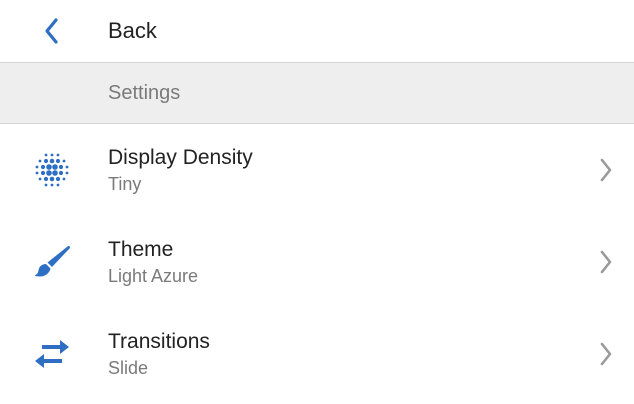 The height and width of the screenshot is (404, 634). Describe the element at coordinates (341, 262) in the screenshot. I see `settings-item-text: Theme Light Azure` at that location.